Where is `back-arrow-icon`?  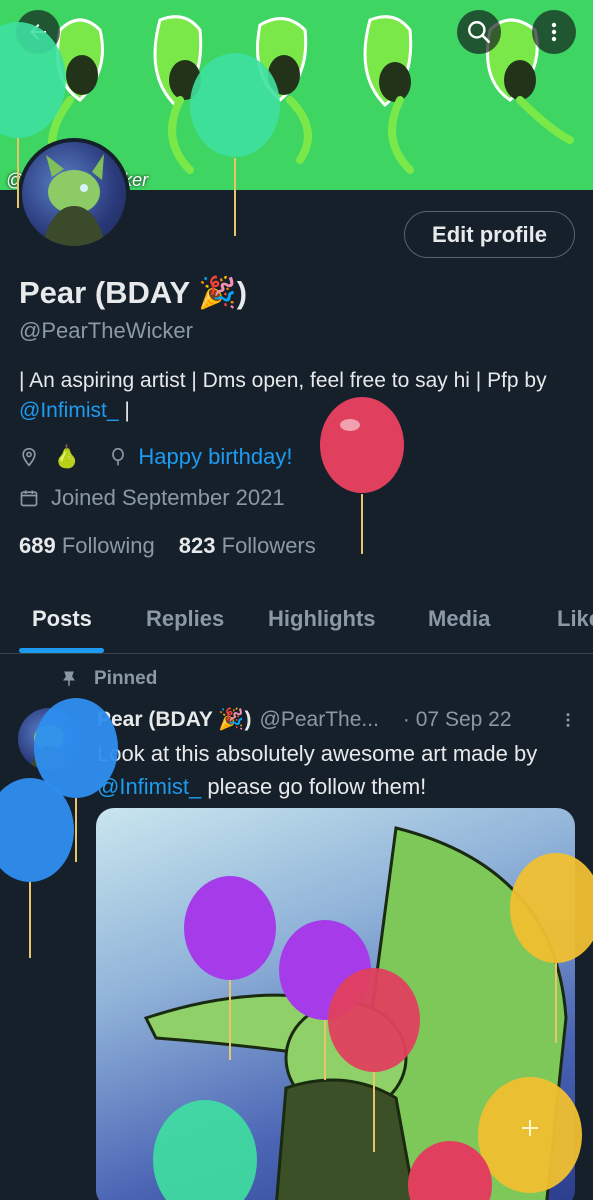
back-arrow-icon is located at coordinates (38, 32).